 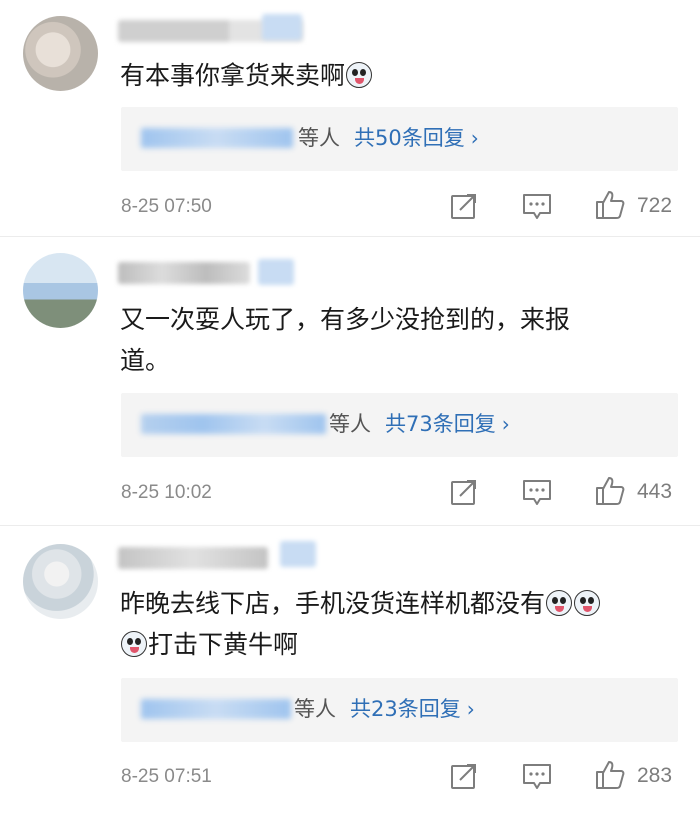 What do you see at coordinates (345, 340) in the screenshot?
I see `comment-text: 又一次耍人玩了，有多少没抢到的，来报 道。` at bounding box center [345, 340].